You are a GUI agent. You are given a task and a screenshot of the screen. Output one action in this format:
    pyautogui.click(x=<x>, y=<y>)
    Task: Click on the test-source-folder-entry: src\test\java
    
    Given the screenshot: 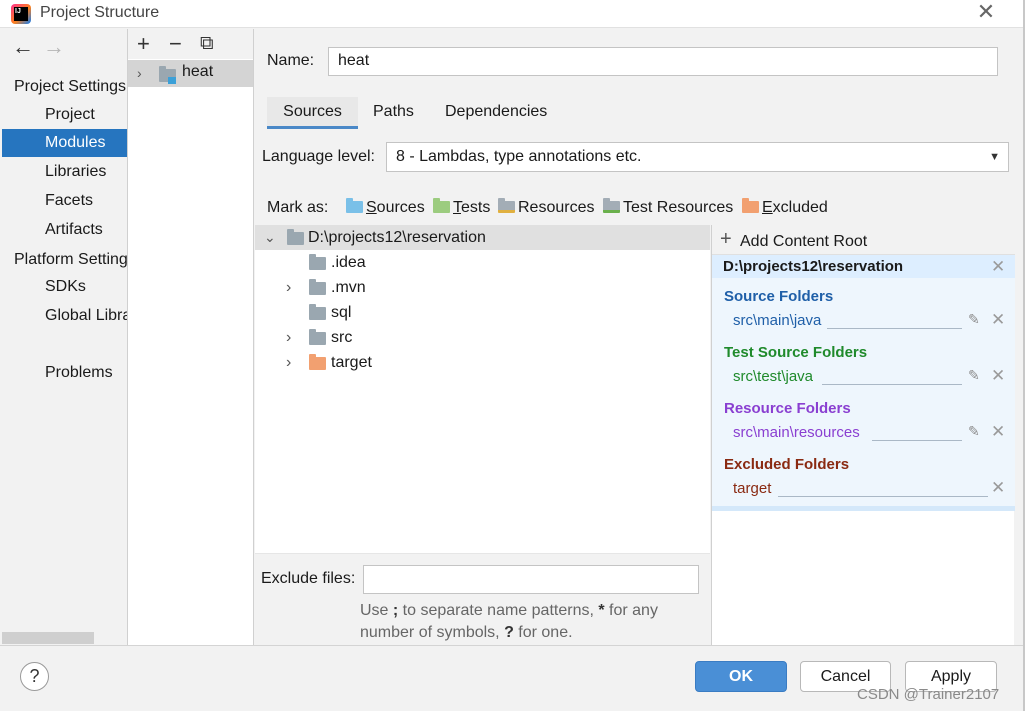 What is the action you would take?
    pyautogui.click(x=773, y=376)
    